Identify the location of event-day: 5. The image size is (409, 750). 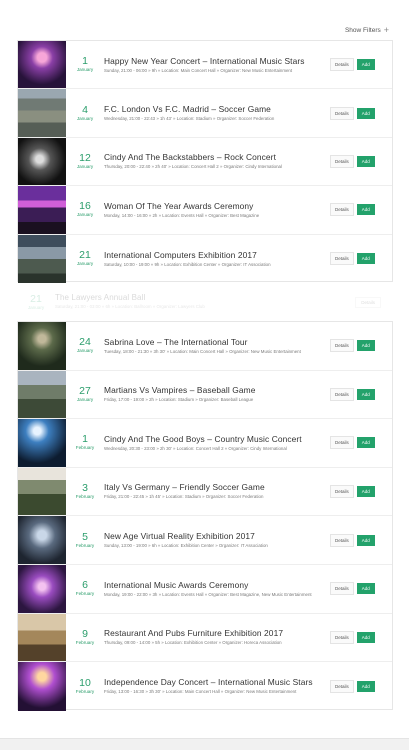
(85, 536).